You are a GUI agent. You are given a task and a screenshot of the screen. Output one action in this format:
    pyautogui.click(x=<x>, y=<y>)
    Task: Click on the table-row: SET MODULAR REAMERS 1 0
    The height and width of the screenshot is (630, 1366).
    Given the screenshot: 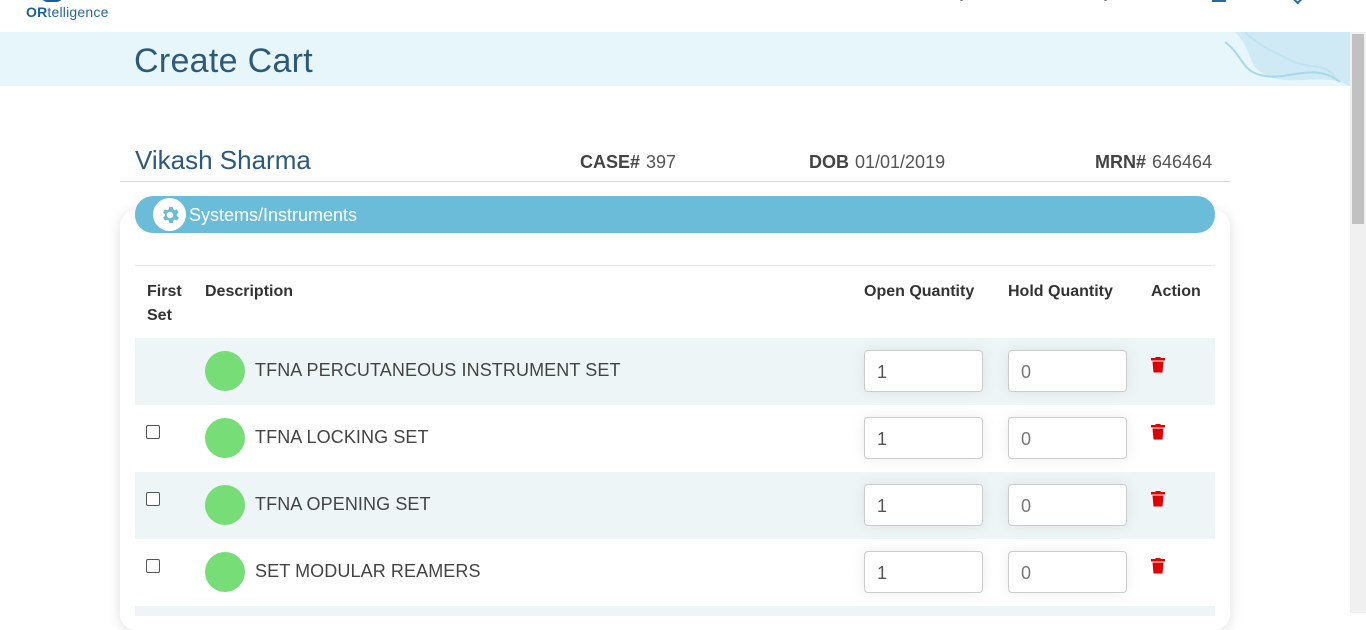 What is the action you would take?
    pyautogui.click(x=675, y=572)
    